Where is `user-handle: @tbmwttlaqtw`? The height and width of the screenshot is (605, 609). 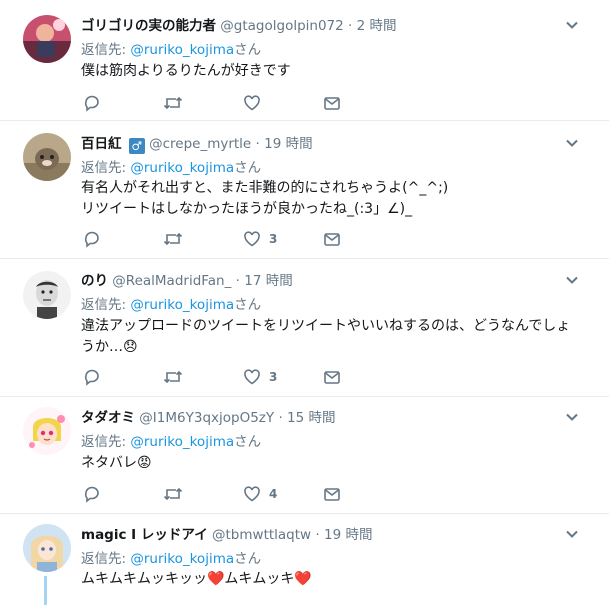
user-handle: @tbmwttlaqtw is located at coordinates (261, 535).